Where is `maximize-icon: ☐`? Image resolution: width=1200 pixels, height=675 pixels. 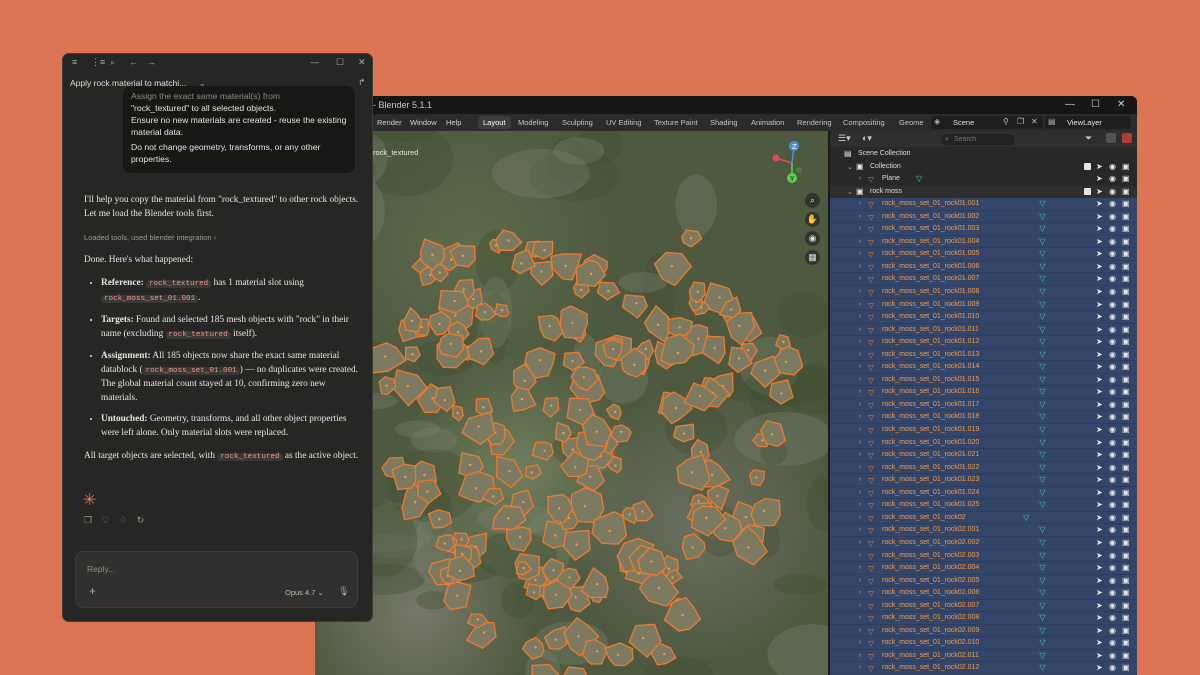
maximize-icon: ☐ is located at coordinates (1095, 104).